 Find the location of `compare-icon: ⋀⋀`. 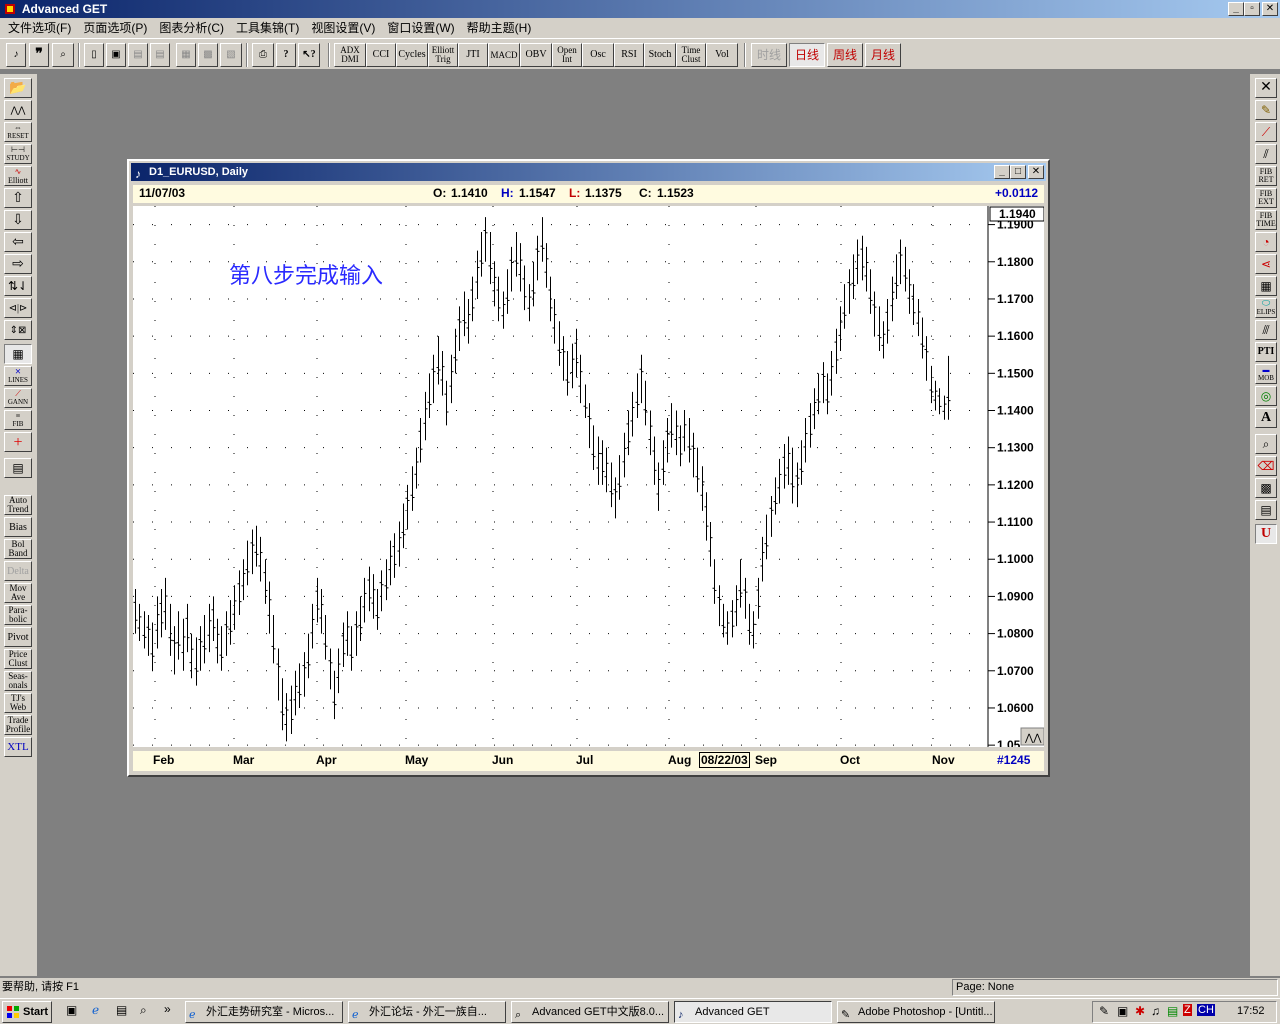

compare-icon: ⋀⋀ is located at coordinates (18, 110).